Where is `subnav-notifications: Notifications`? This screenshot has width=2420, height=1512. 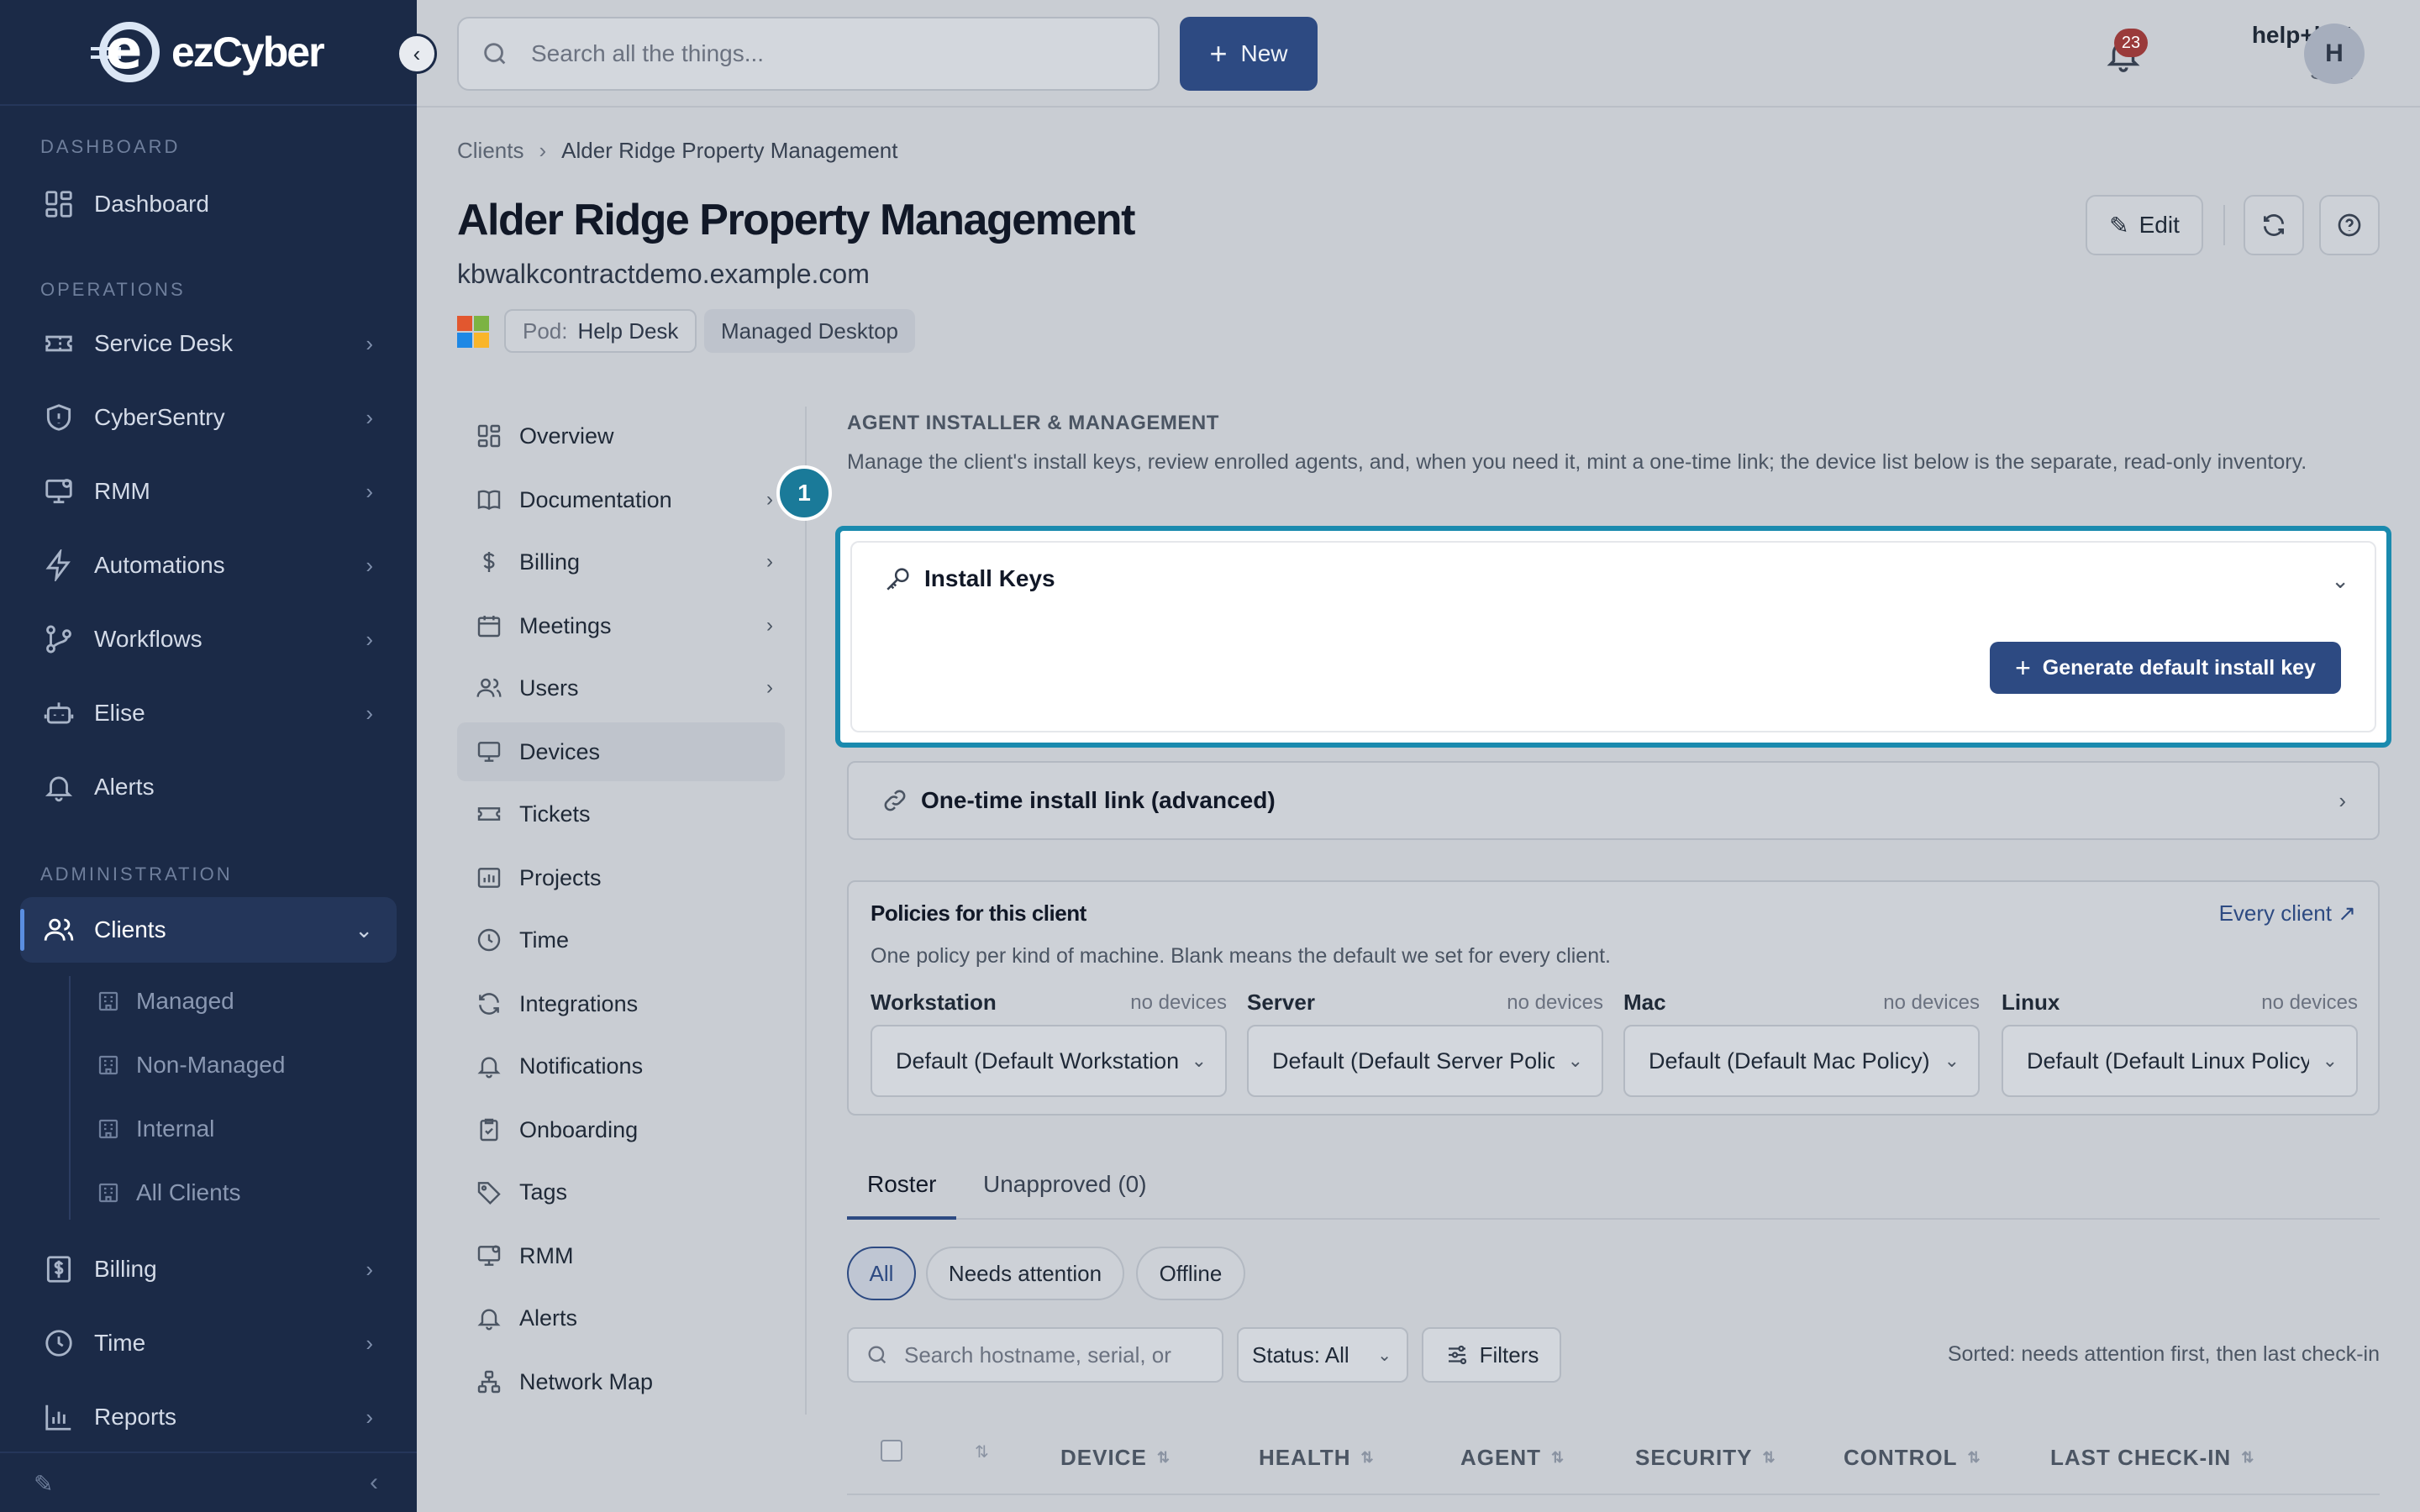
subnav-notifications: Notifications is located at coordinates (621, 1066).